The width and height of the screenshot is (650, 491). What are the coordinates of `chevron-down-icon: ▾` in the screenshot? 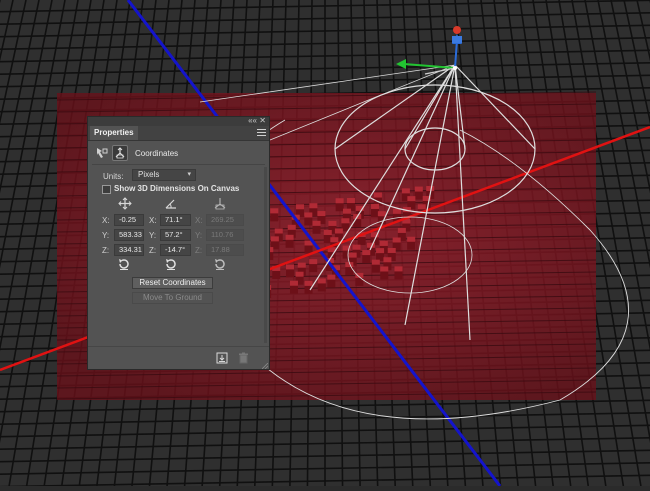 It's located at (189, 174).